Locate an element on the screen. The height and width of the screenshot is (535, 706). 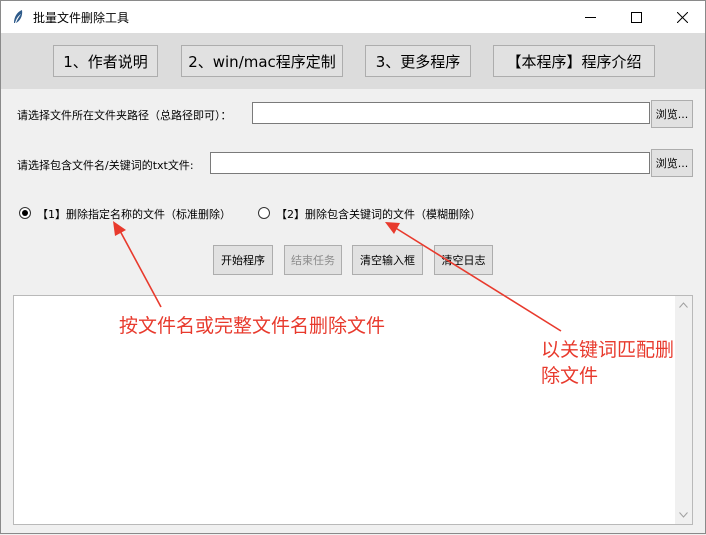
title-bar: 批量文件删除工具 is located at coordinates (353, 17).